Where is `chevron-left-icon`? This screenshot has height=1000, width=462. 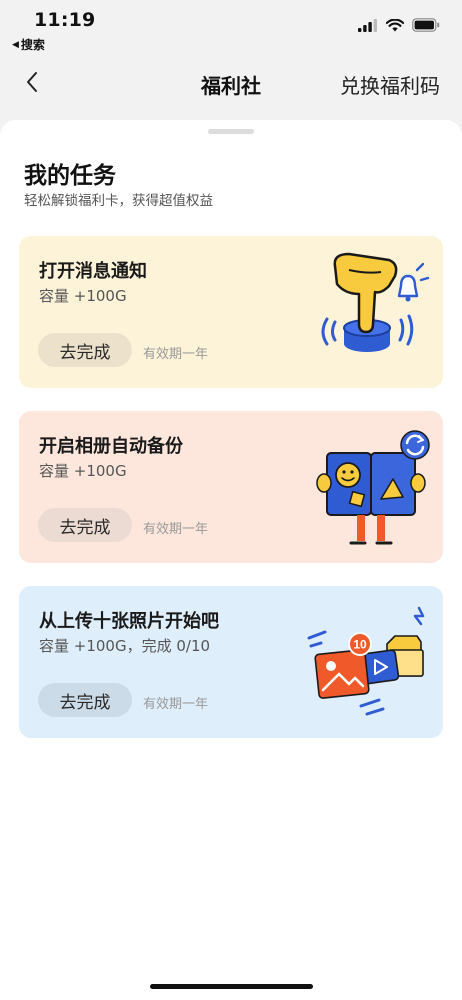
chevron-left-icon is located at coordinates (32, 82).